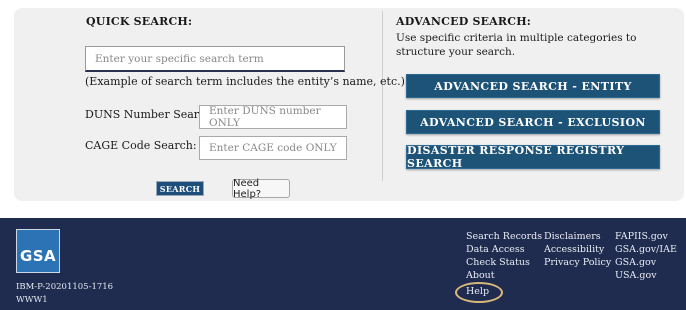 The width and height of the screenshot is (686, 310). I want to click on gsa-logo: GSA, so click(38, 251).